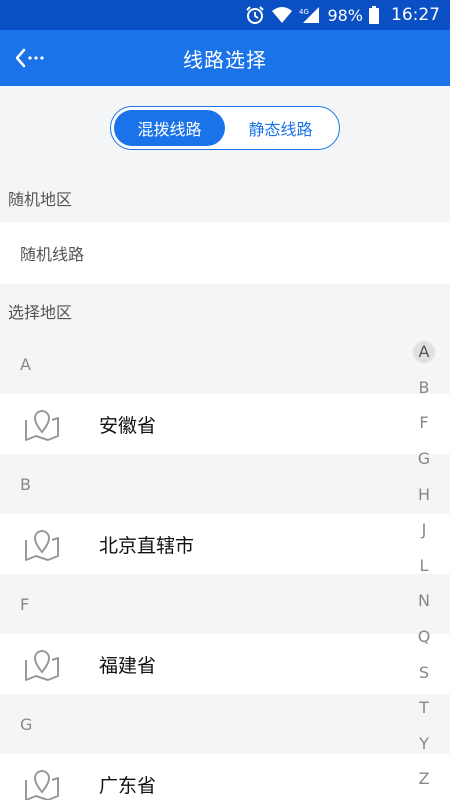 The height and width of the screenshot is (800, 450). What do you see at coordinates (147, 545) in the screenshot?
I see `province-name: 北京直辖市` at bounding box center [147, 545].